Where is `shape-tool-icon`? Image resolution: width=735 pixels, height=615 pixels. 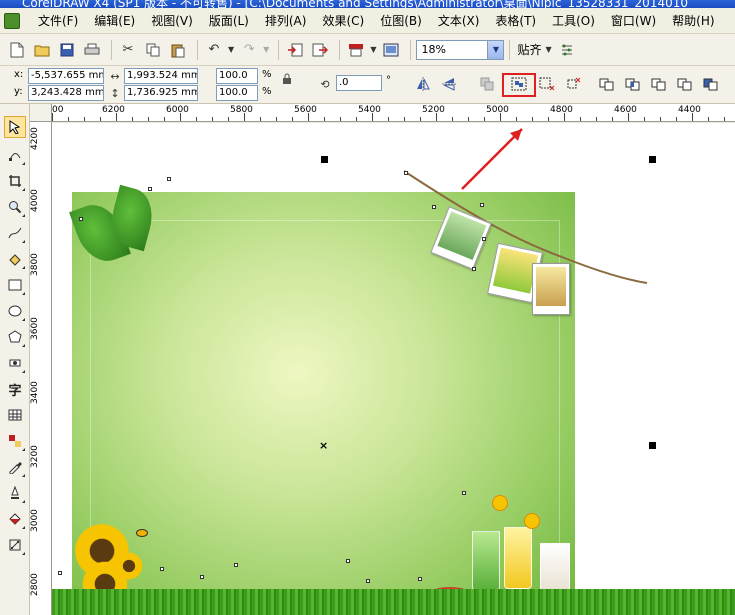 shape-tool-icon is located at coordinates (15, 155).